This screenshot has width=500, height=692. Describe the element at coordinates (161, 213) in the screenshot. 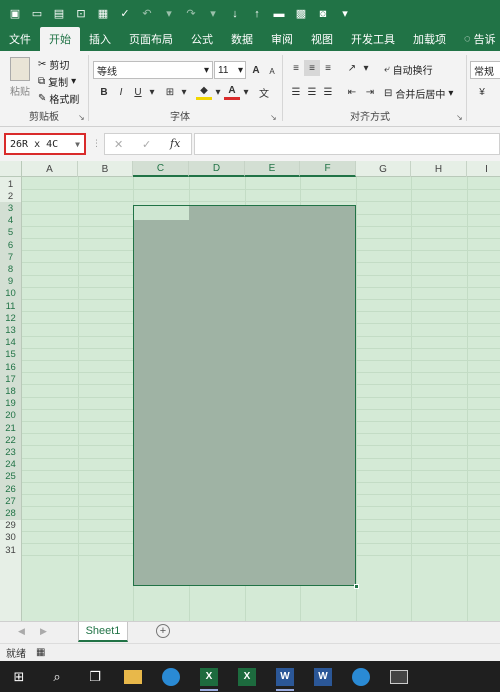

I see `active-cell` at that location.